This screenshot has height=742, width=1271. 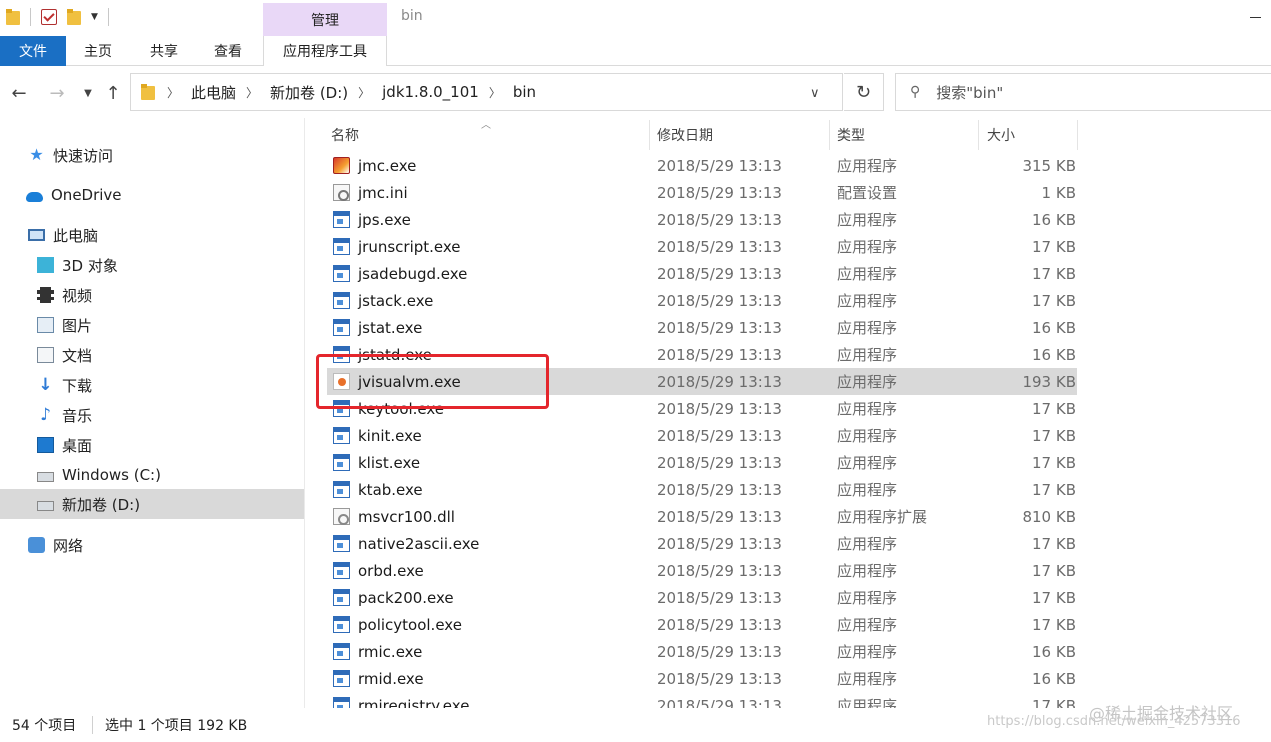 I want to click on tab-share: 共享, so click(x=164, y=51).